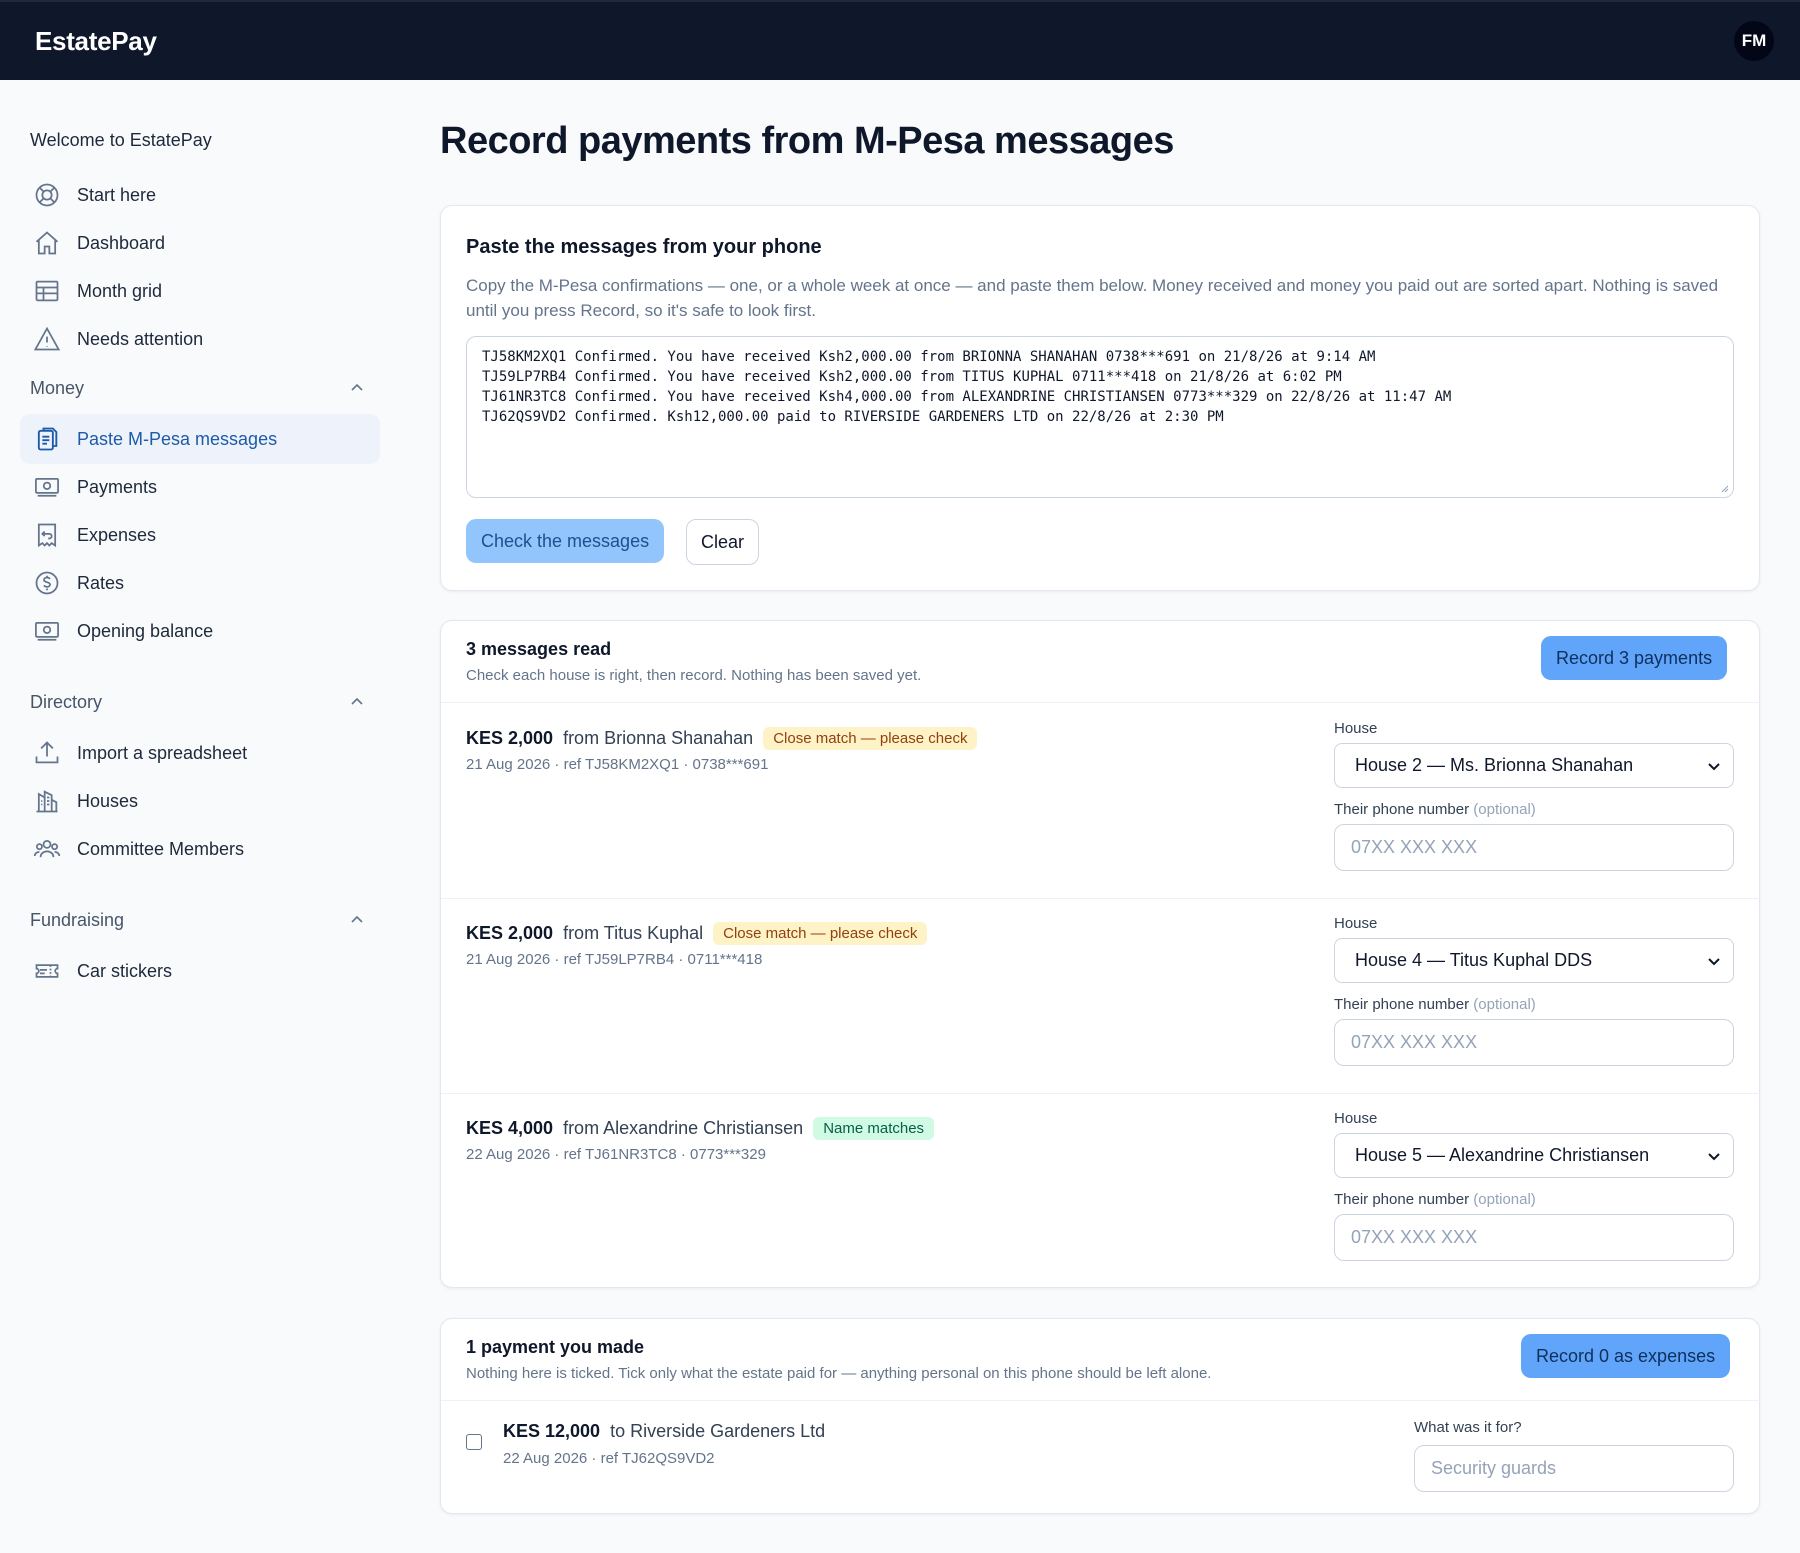 Image resolution: width=1800 pixels, height=1553 pixels. What do you see at coordinates (120, 290) in the screenshot?
I see `sidebar-item-label: Month grid` at bounding box center [120, 290].